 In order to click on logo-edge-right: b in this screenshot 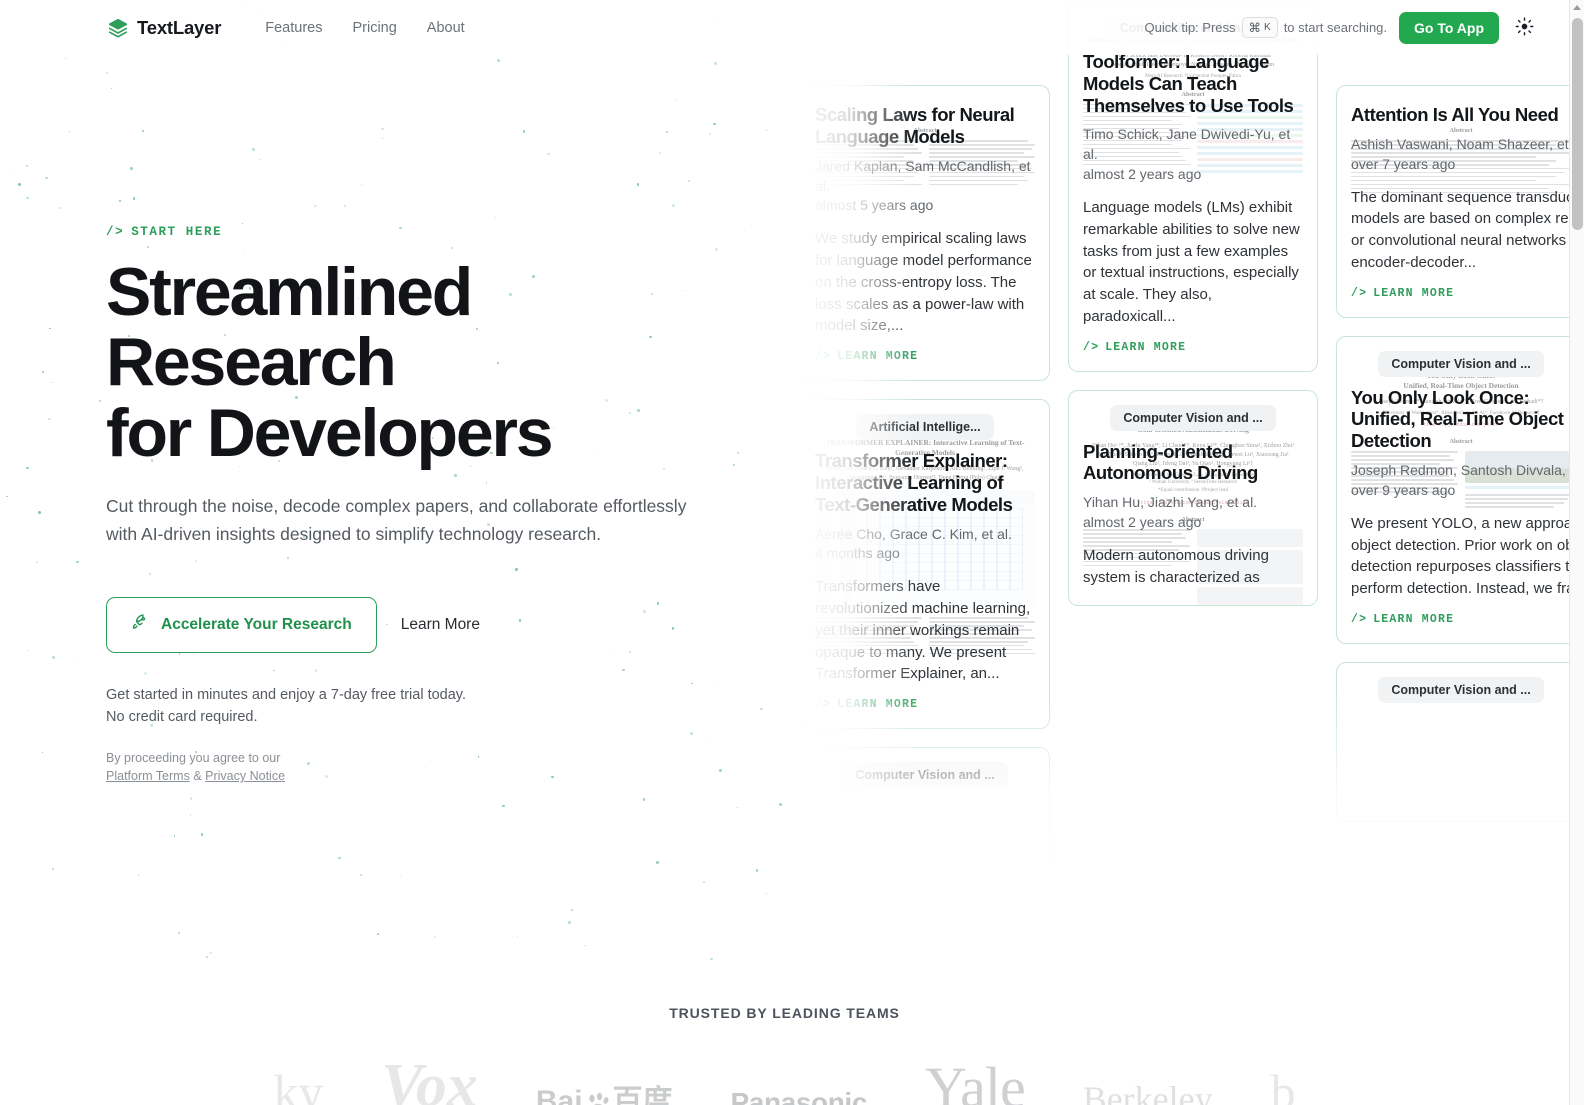, I will do `click(1283, 1084)`.